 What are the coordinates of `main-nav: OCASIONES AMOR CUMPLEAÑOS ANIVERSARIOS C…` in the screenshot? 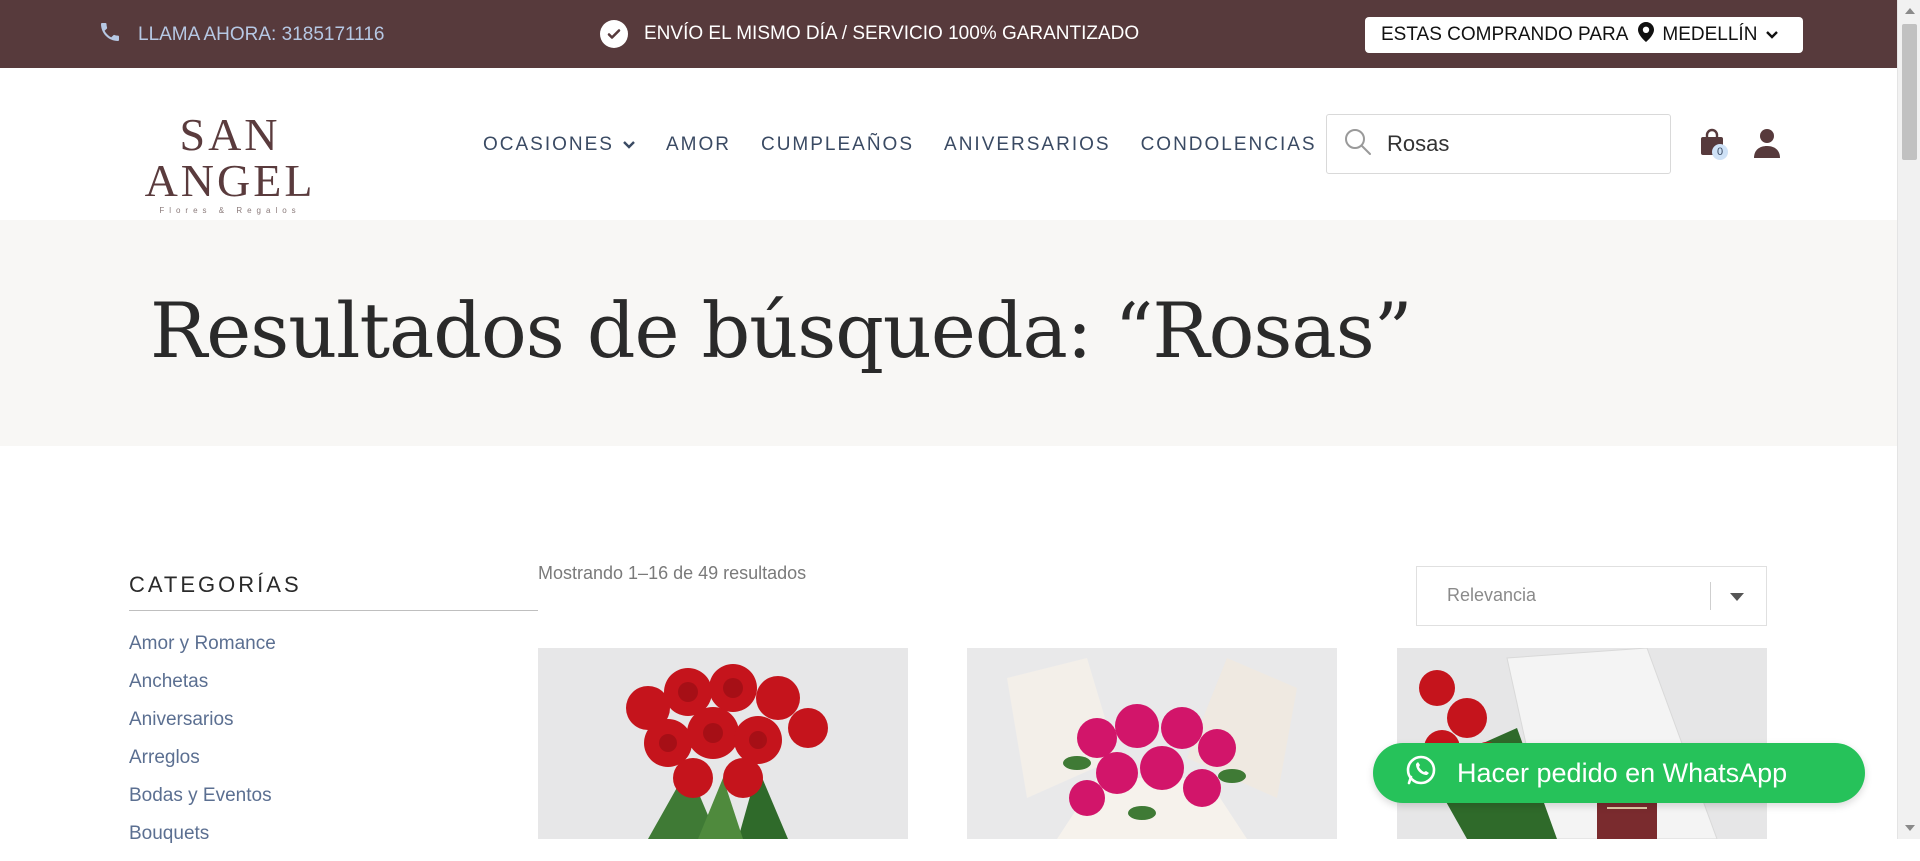 It's located at (900, 145).